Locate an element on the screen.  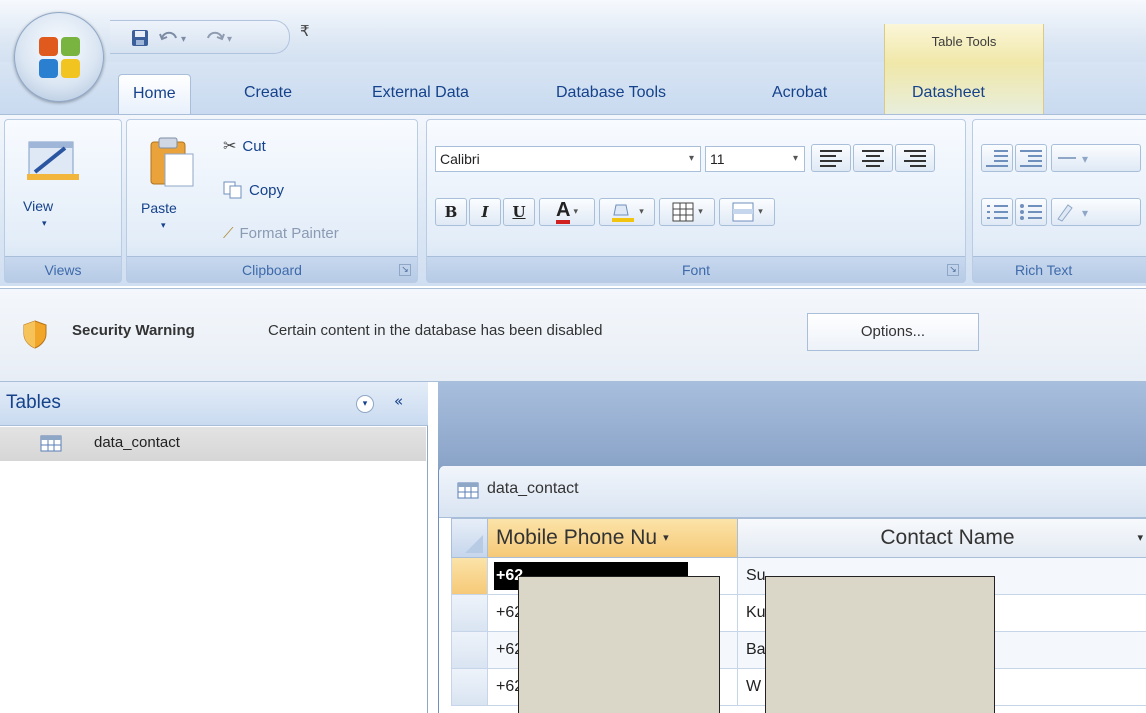
format-painter-button: ⟋ Format Painter is located at coordinates (281, 233).